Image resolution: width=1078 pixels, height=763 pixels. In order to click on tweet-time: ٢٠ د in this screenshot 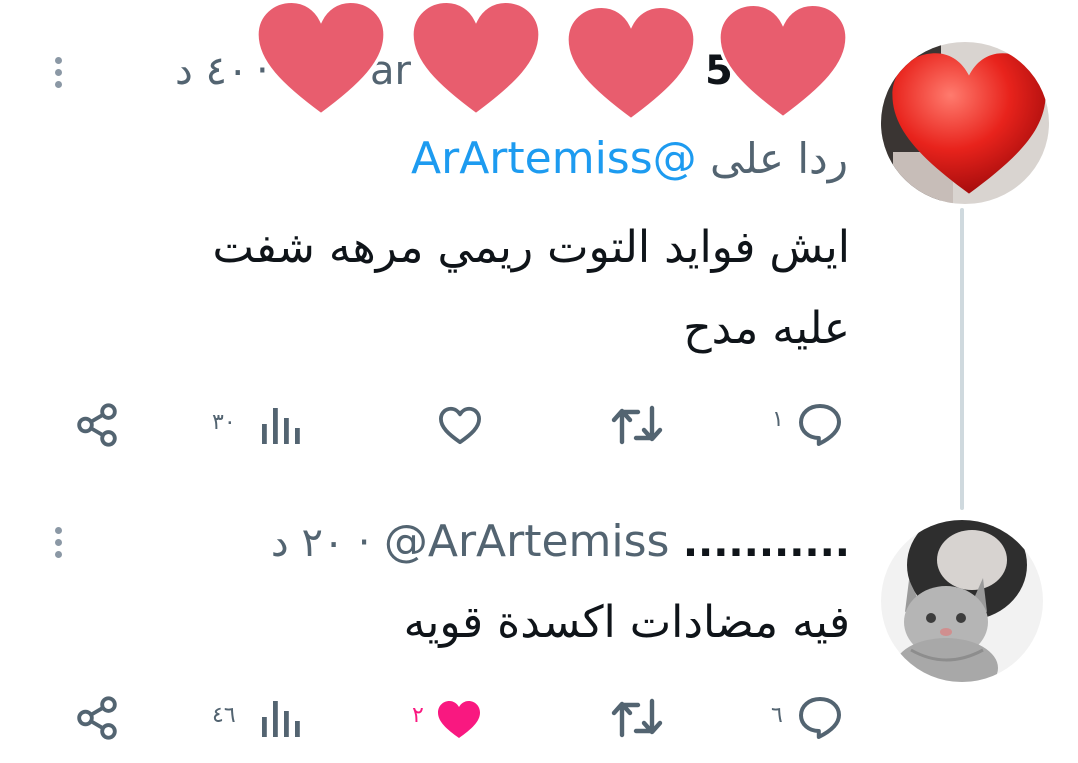, I will do `click(307, 543)`.